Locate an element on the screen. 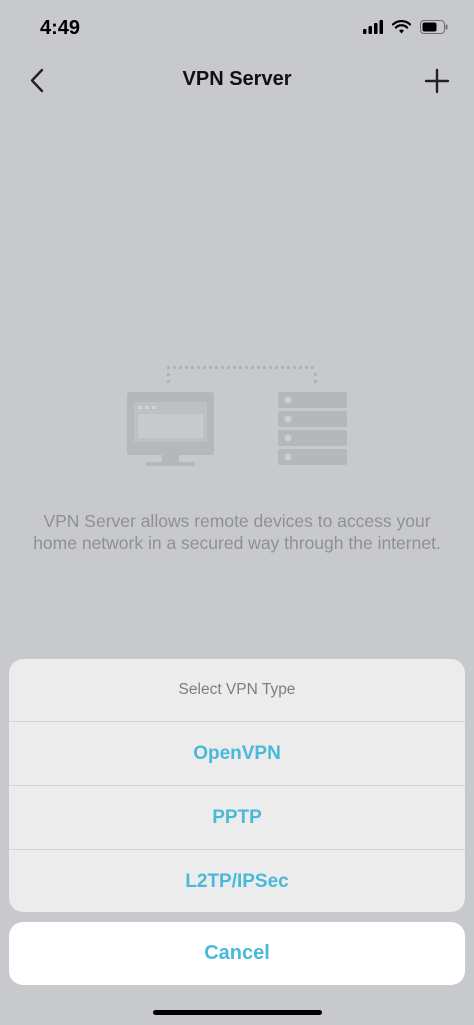  plus-icon is located at coordinates (437, 81).